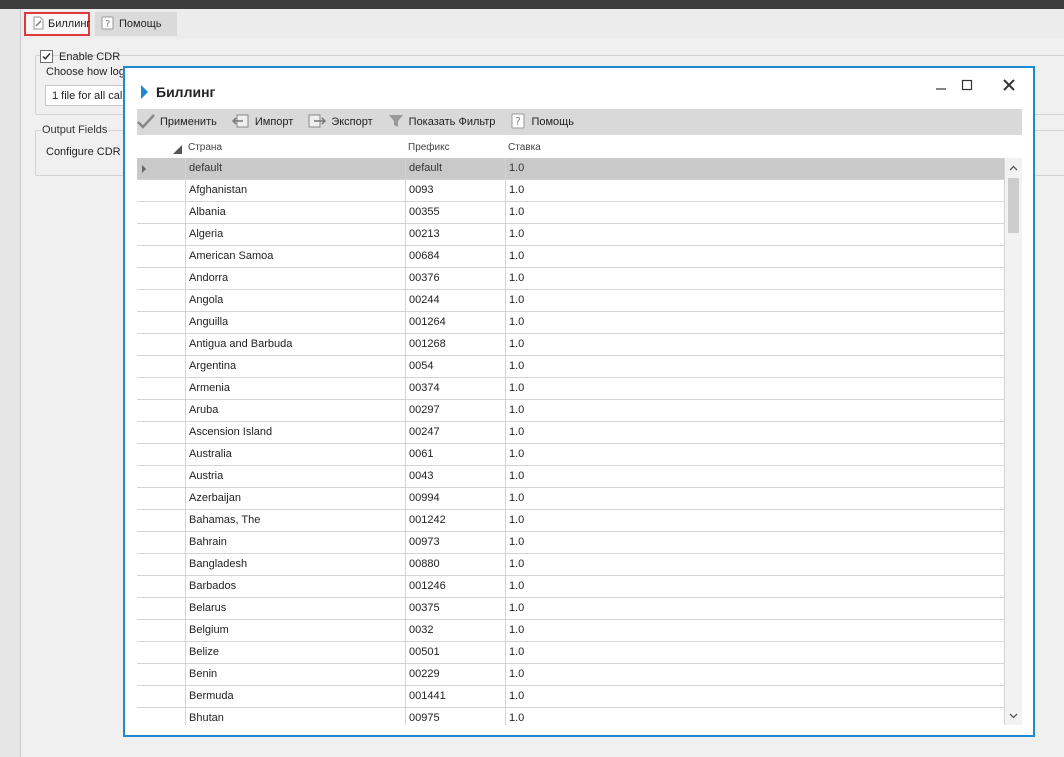 The width and height of the screenshot is (1064, 757). I want to click on cell-prefix: 00247, so click(456, 432).